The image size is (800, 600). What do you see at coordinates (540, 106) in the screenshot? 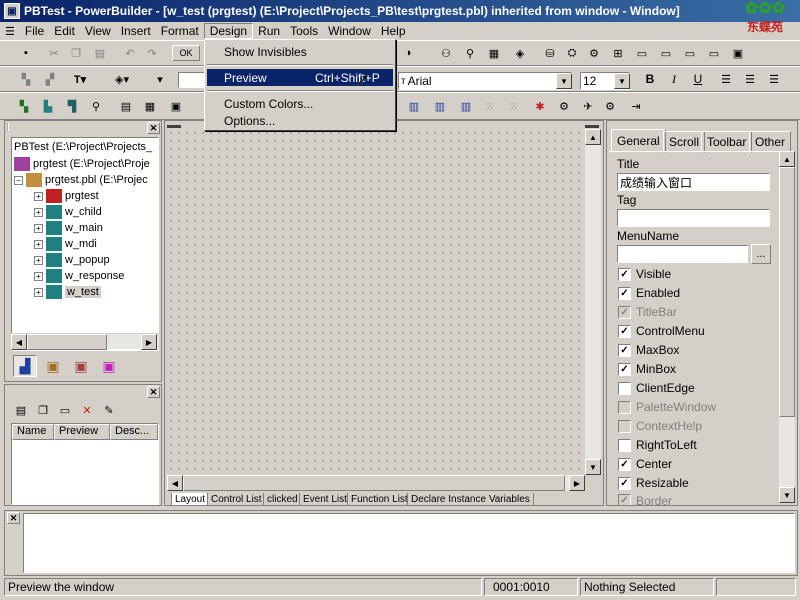
I see `stop-icon: ✱` at bounding box center [540, 106].